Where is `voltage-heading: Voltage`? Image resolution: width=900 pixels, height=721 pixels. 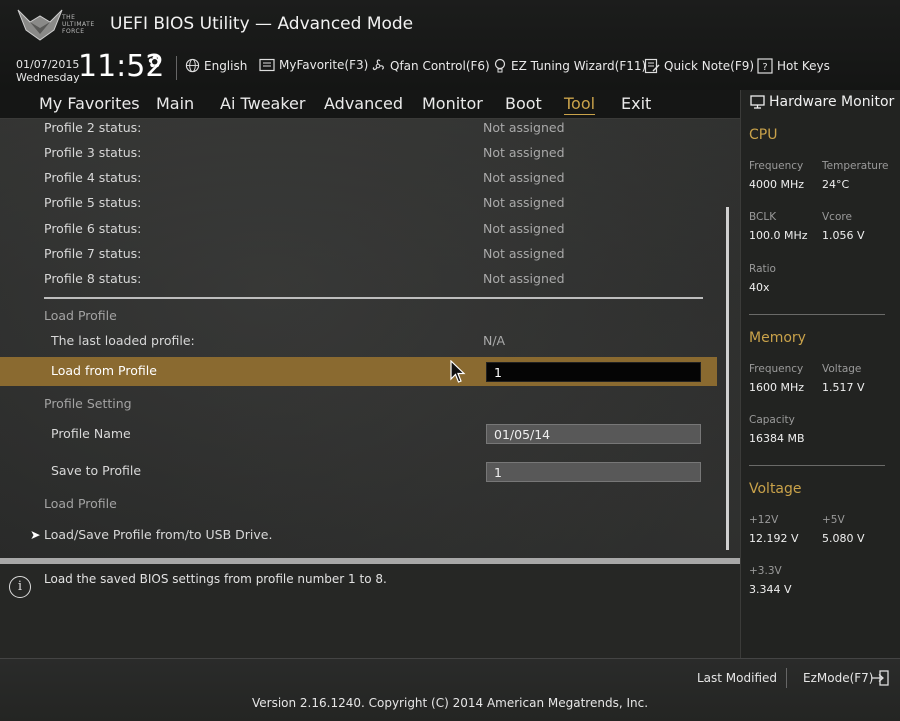 voltage-heading: Voltage is located at coordinates (775, 489).